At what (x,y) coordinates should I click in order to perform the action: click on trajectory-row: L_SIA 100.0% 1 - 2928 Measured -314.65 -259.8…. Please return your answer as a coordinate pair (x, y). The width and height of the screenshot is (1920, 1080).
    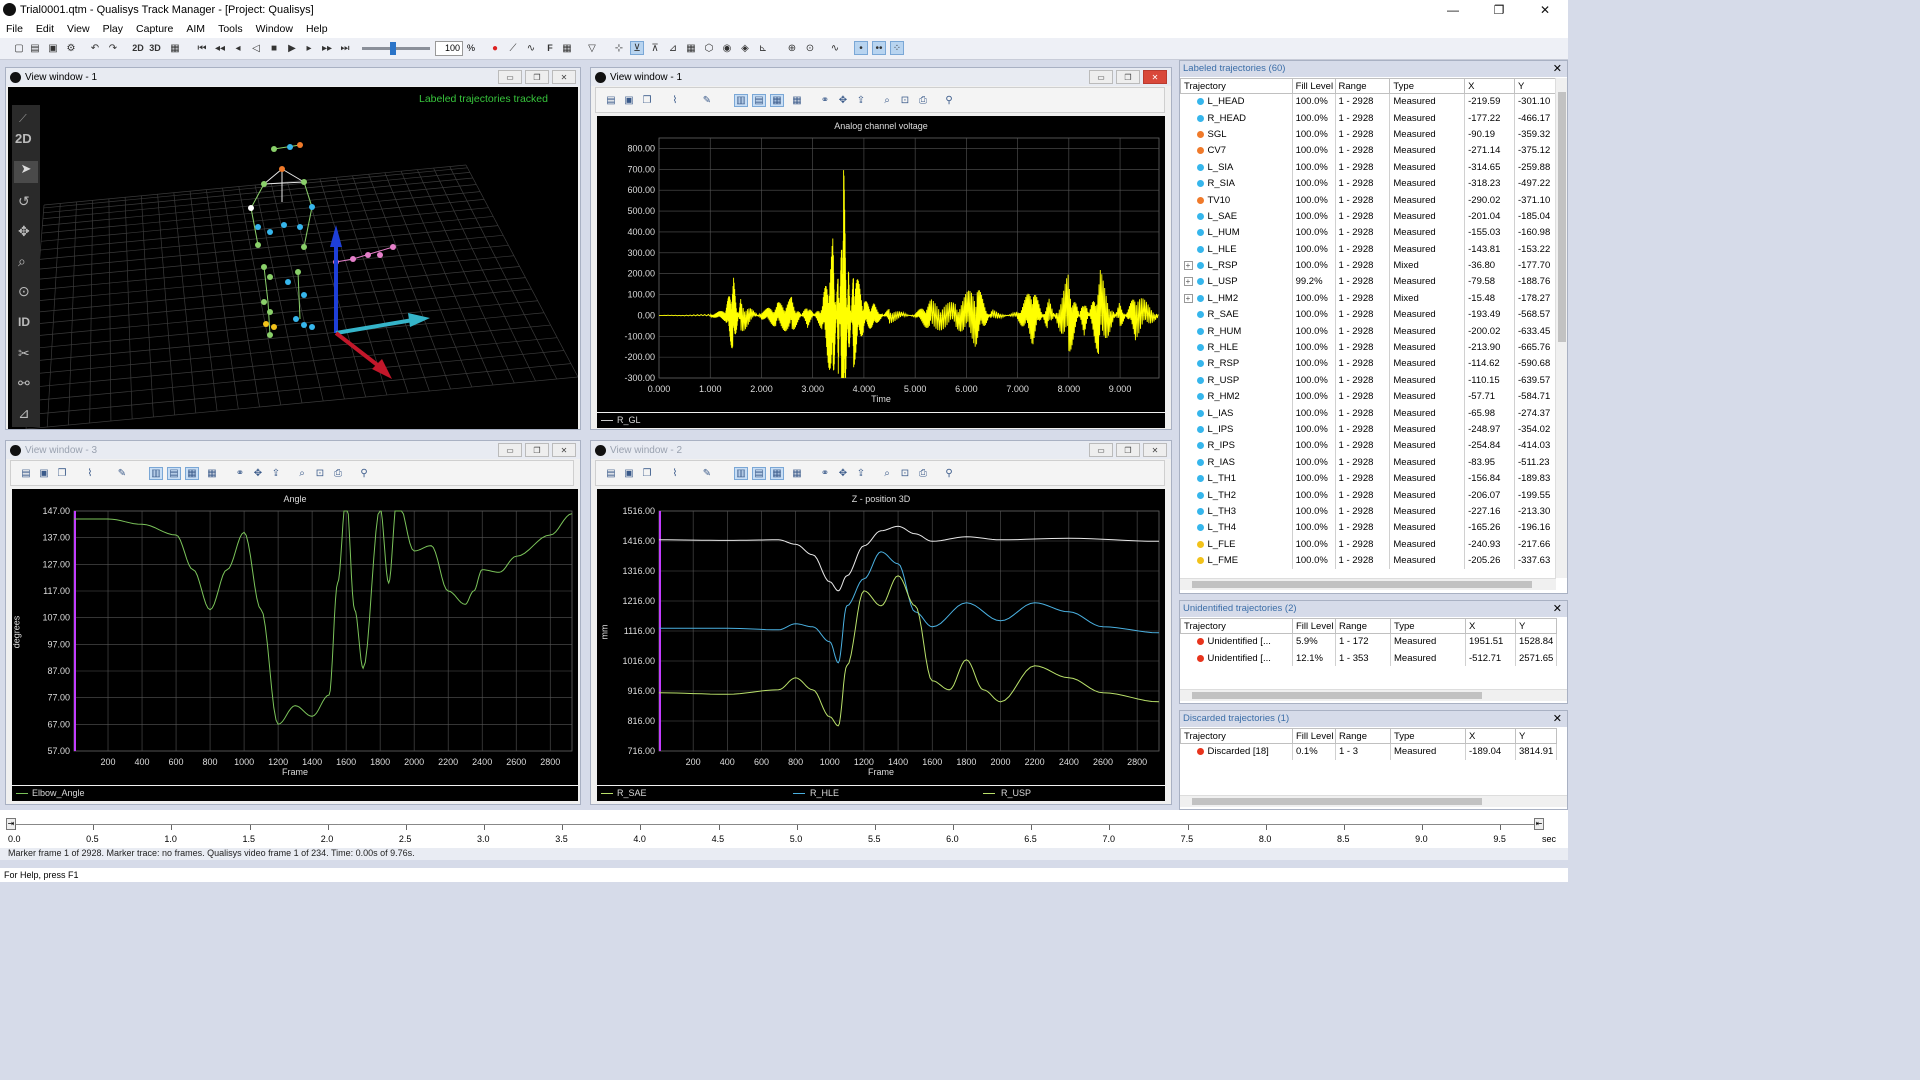
    Looking at the image, I should click on (1368, 167).